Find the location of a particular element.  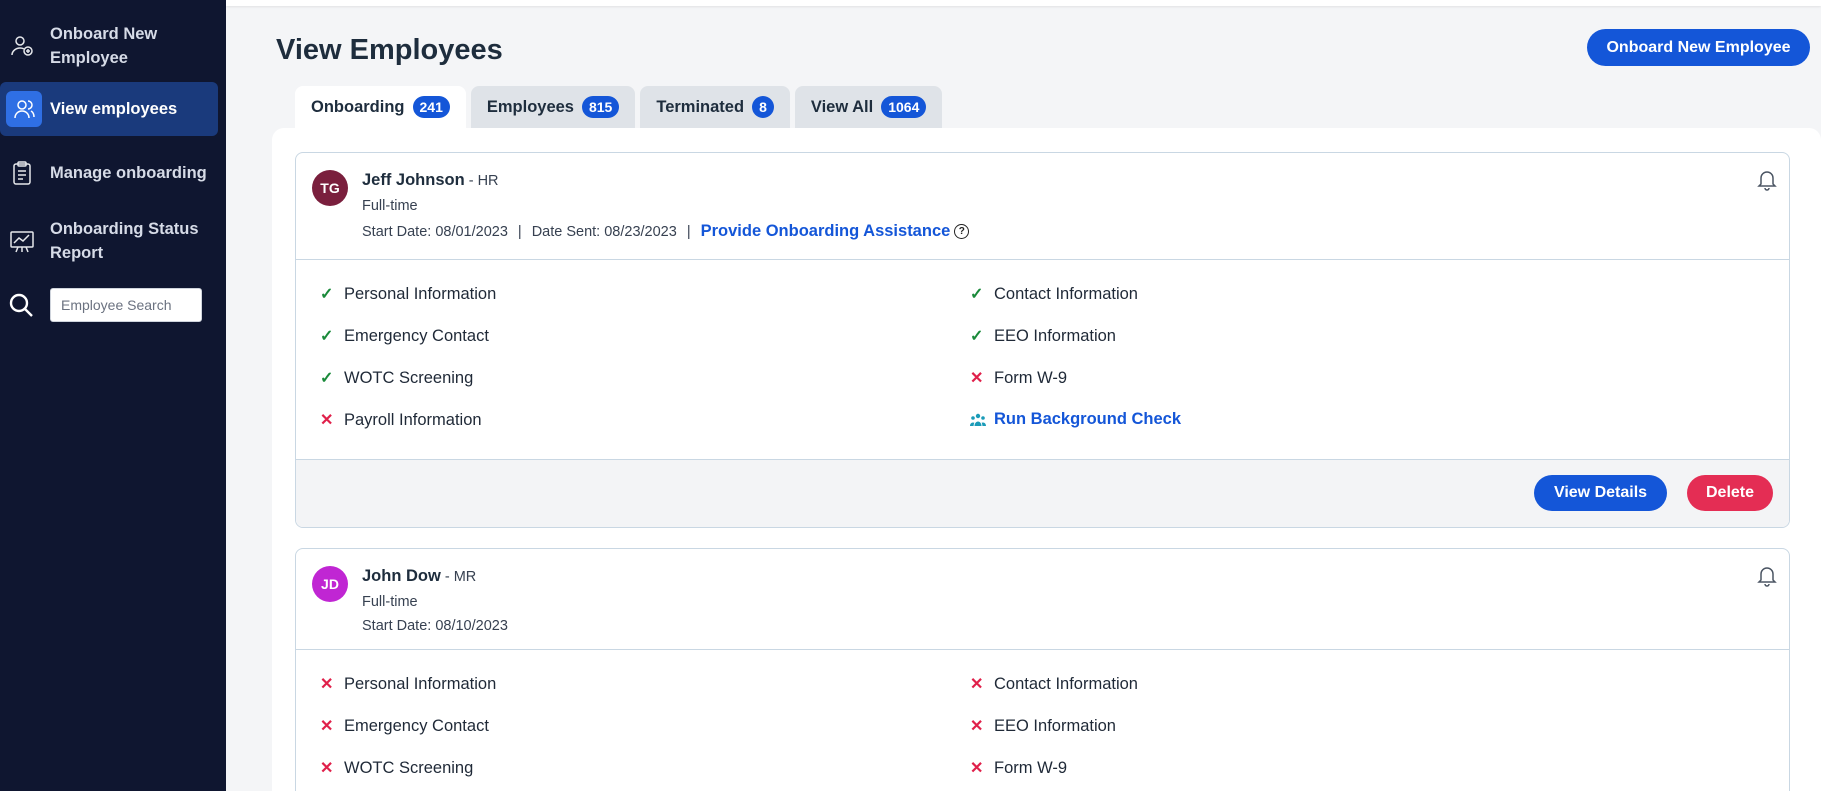

sidebar-item-label: Manage onboarding is located at coordinates (128, 173).